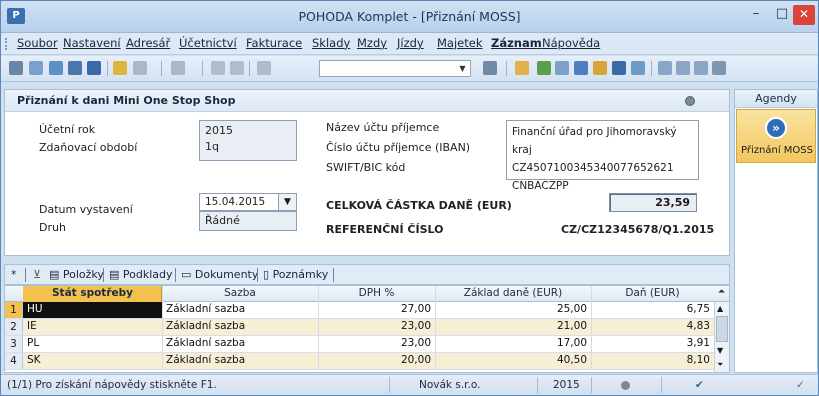  What do you see at coordinates (366, 167) in the screenshot?
I see `swift-label: SWIFT/BIC kód` at bounding box center [366, 167].